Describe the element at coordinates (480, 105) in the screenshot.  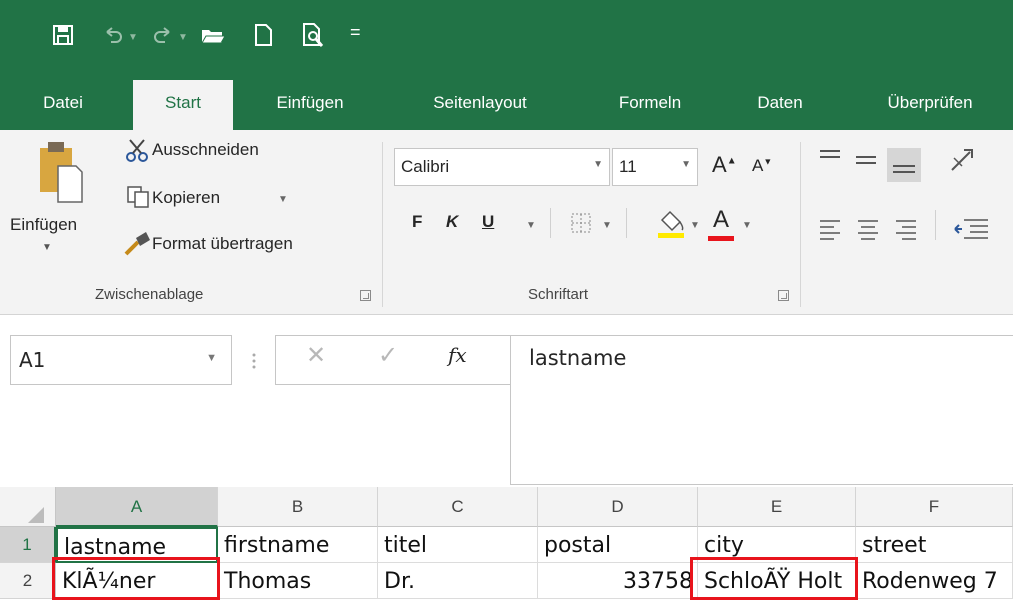
I see `tab-seitenlayout: Seitenlayout` at that location.